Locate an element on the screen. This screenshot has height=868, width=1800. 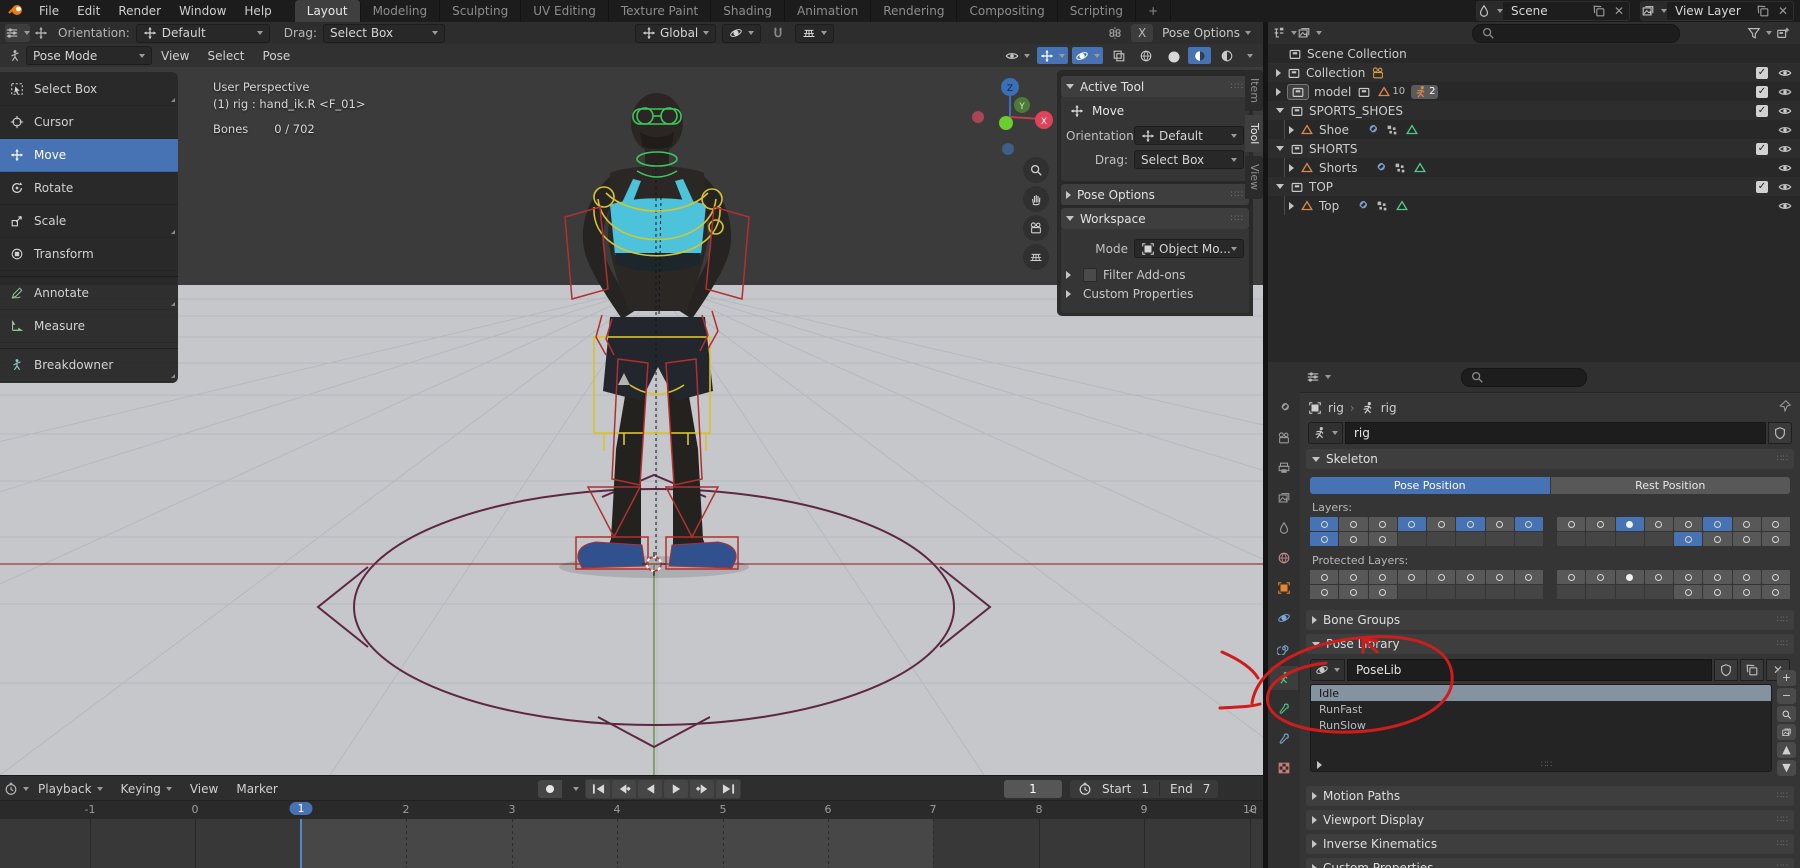
play-button is located at coordinates (676, 788).